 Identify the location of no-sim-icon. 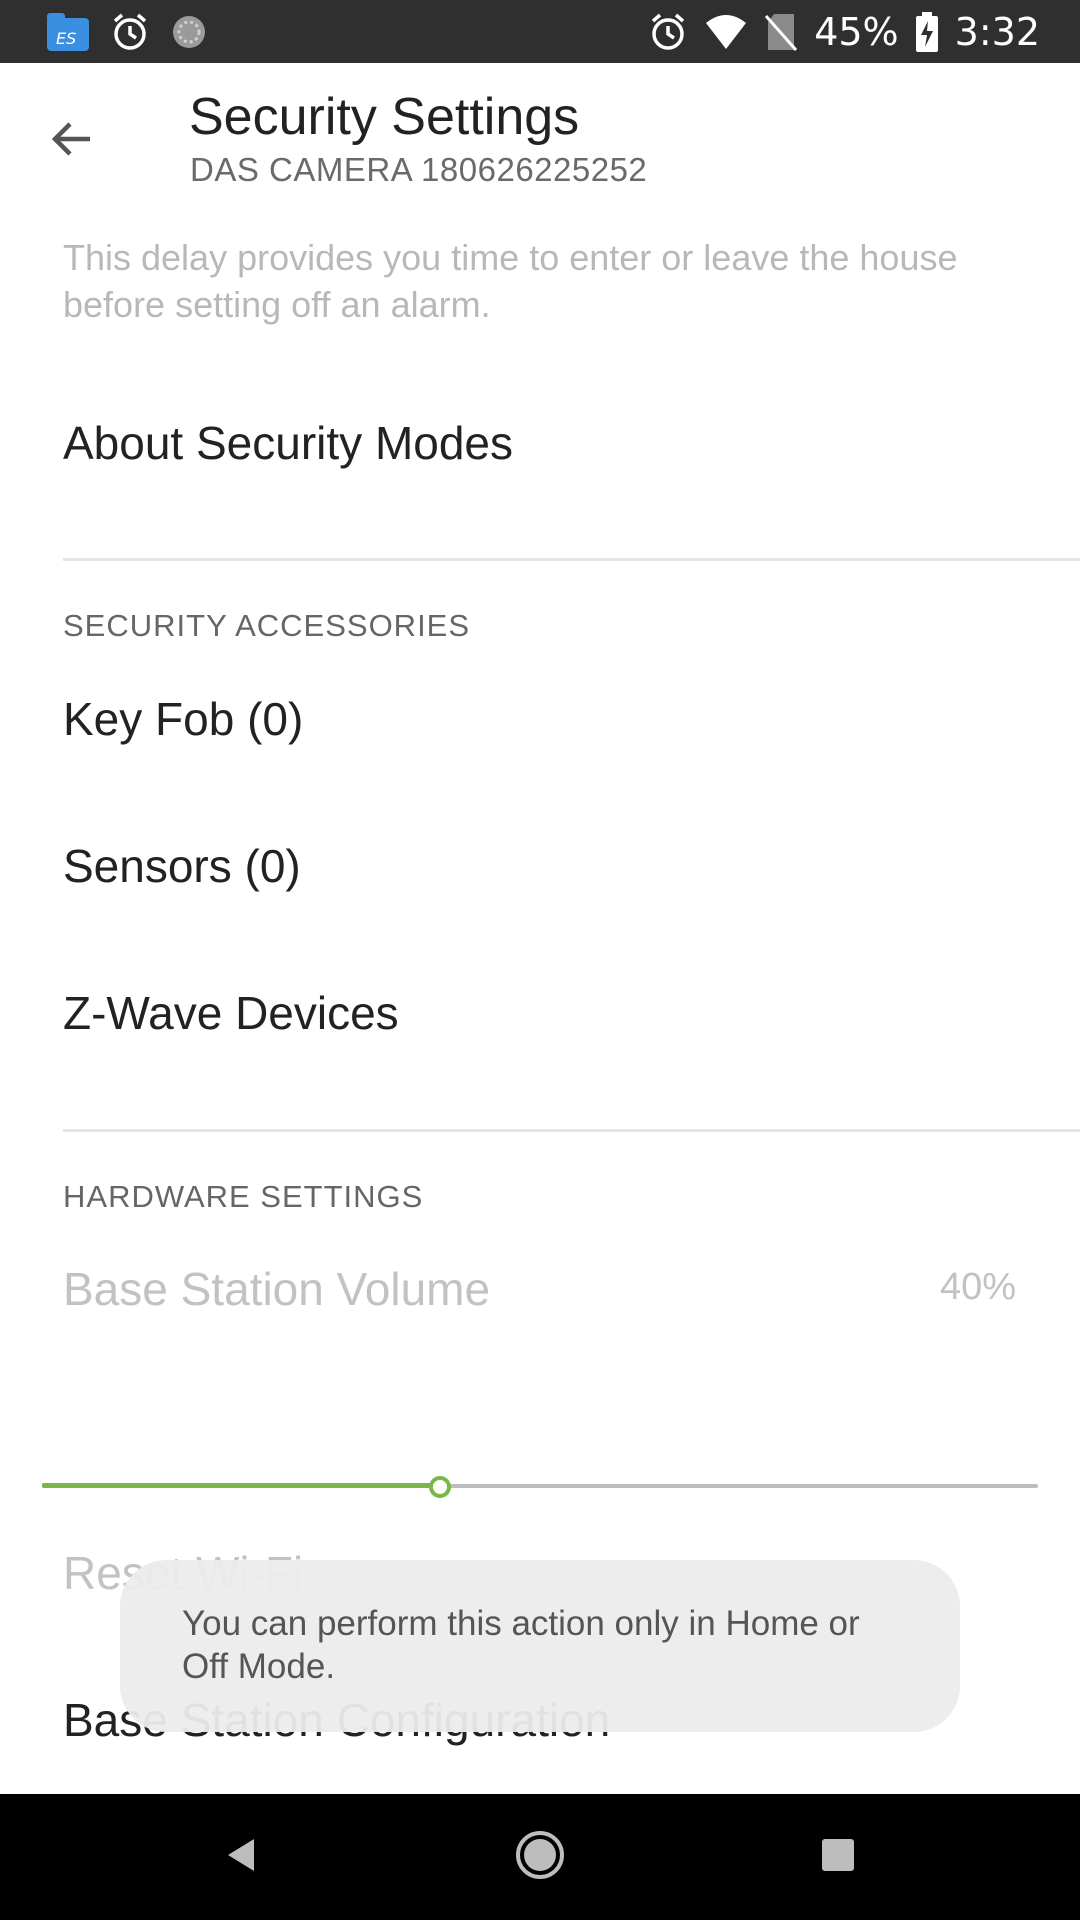
(781, 32).